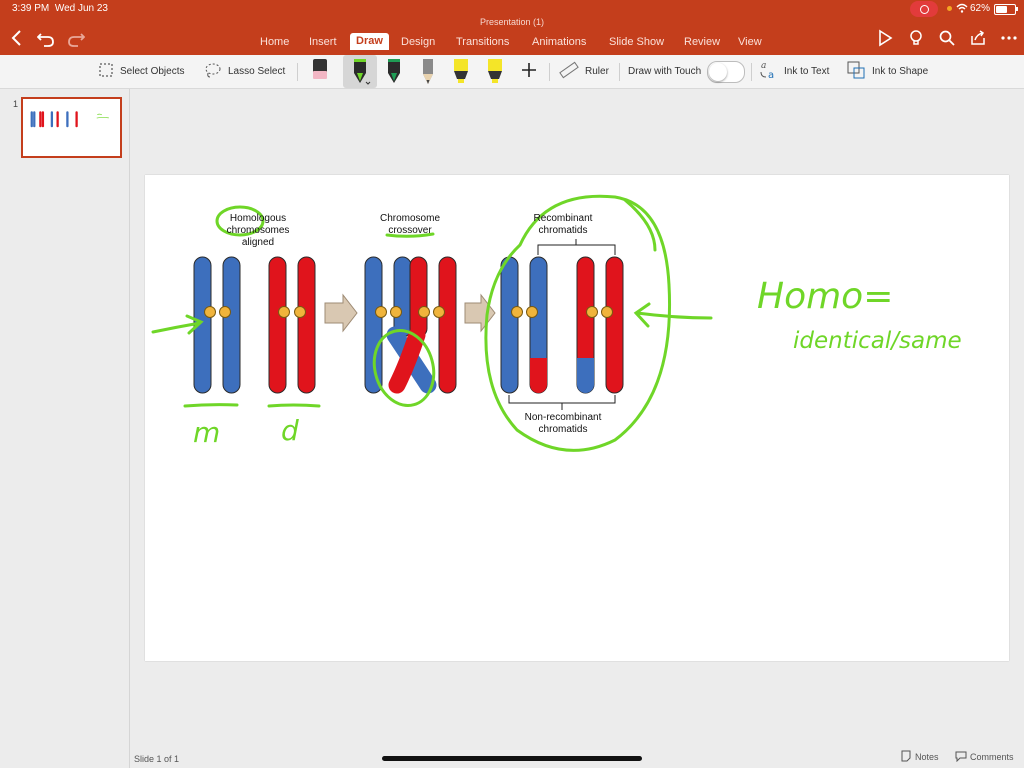  What do you see at coordinates (559, 42) in the screenshot?
I see `tab-animations: Animations` at bounding box center [559, 42].